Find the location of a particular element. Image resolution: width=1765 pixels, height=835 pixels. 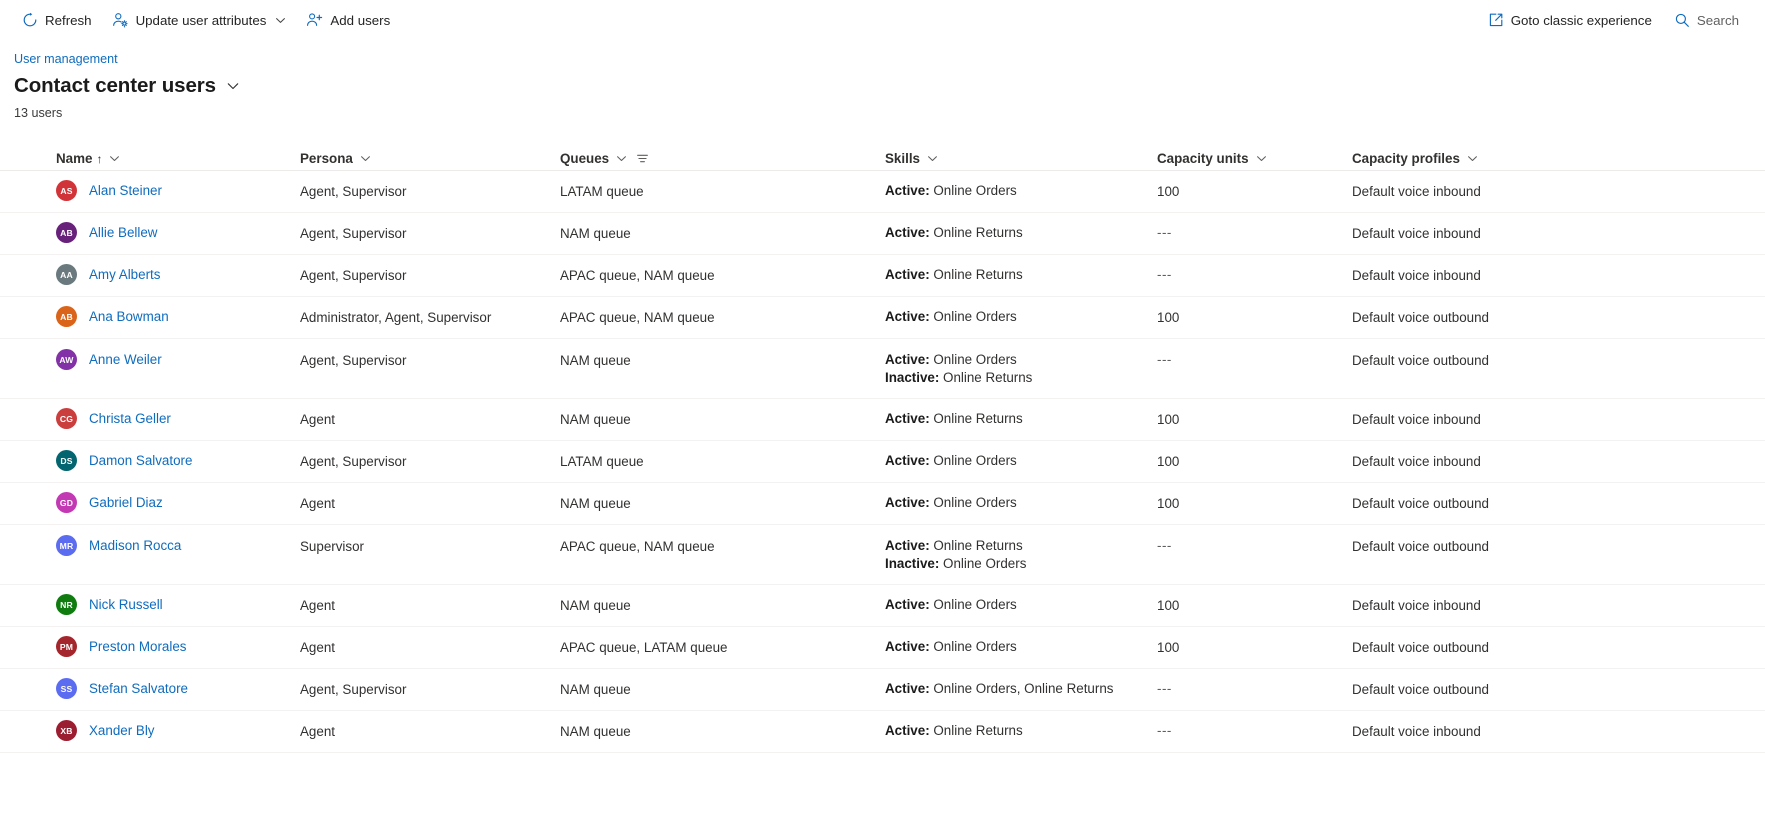

avatar: NR is located at coordinates (66, 604).